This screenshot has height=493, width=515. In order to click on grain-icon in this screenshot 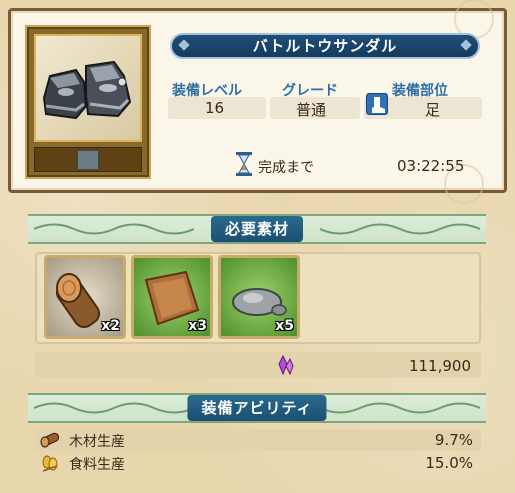, I will do `click(50, 463)`.